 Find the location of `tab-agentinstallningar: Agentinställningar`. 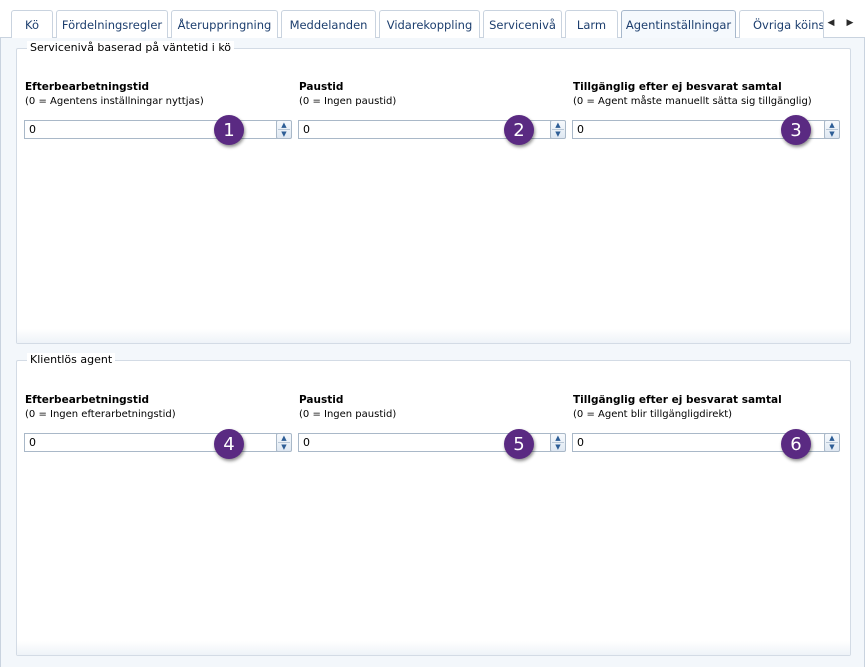

tab-agentinstallningar: Agentinställningar is located at coordinates (678, 24).